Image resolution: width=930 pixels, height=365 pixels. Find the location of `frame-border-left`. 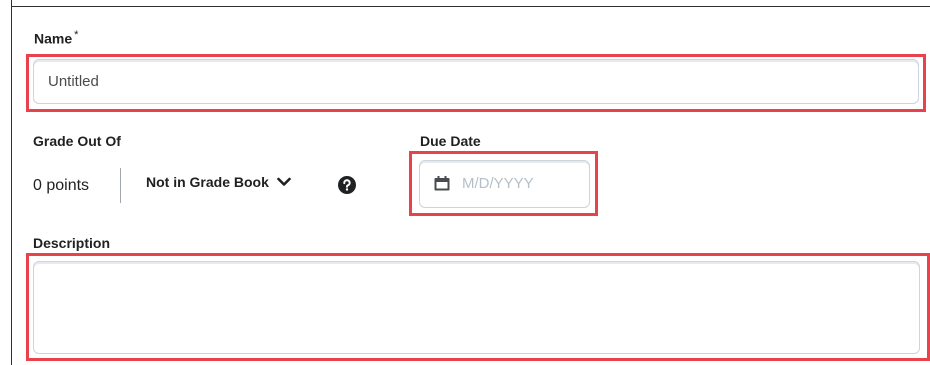

frame-border-left is located at coordinates (11, 182).